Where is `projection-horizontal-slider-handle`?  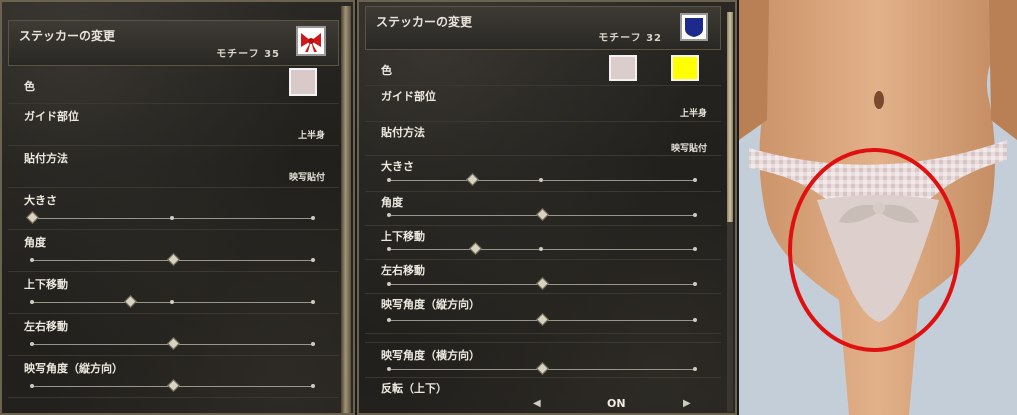 projection-horizontal-slider-handle is located at coordinates (542, 368).